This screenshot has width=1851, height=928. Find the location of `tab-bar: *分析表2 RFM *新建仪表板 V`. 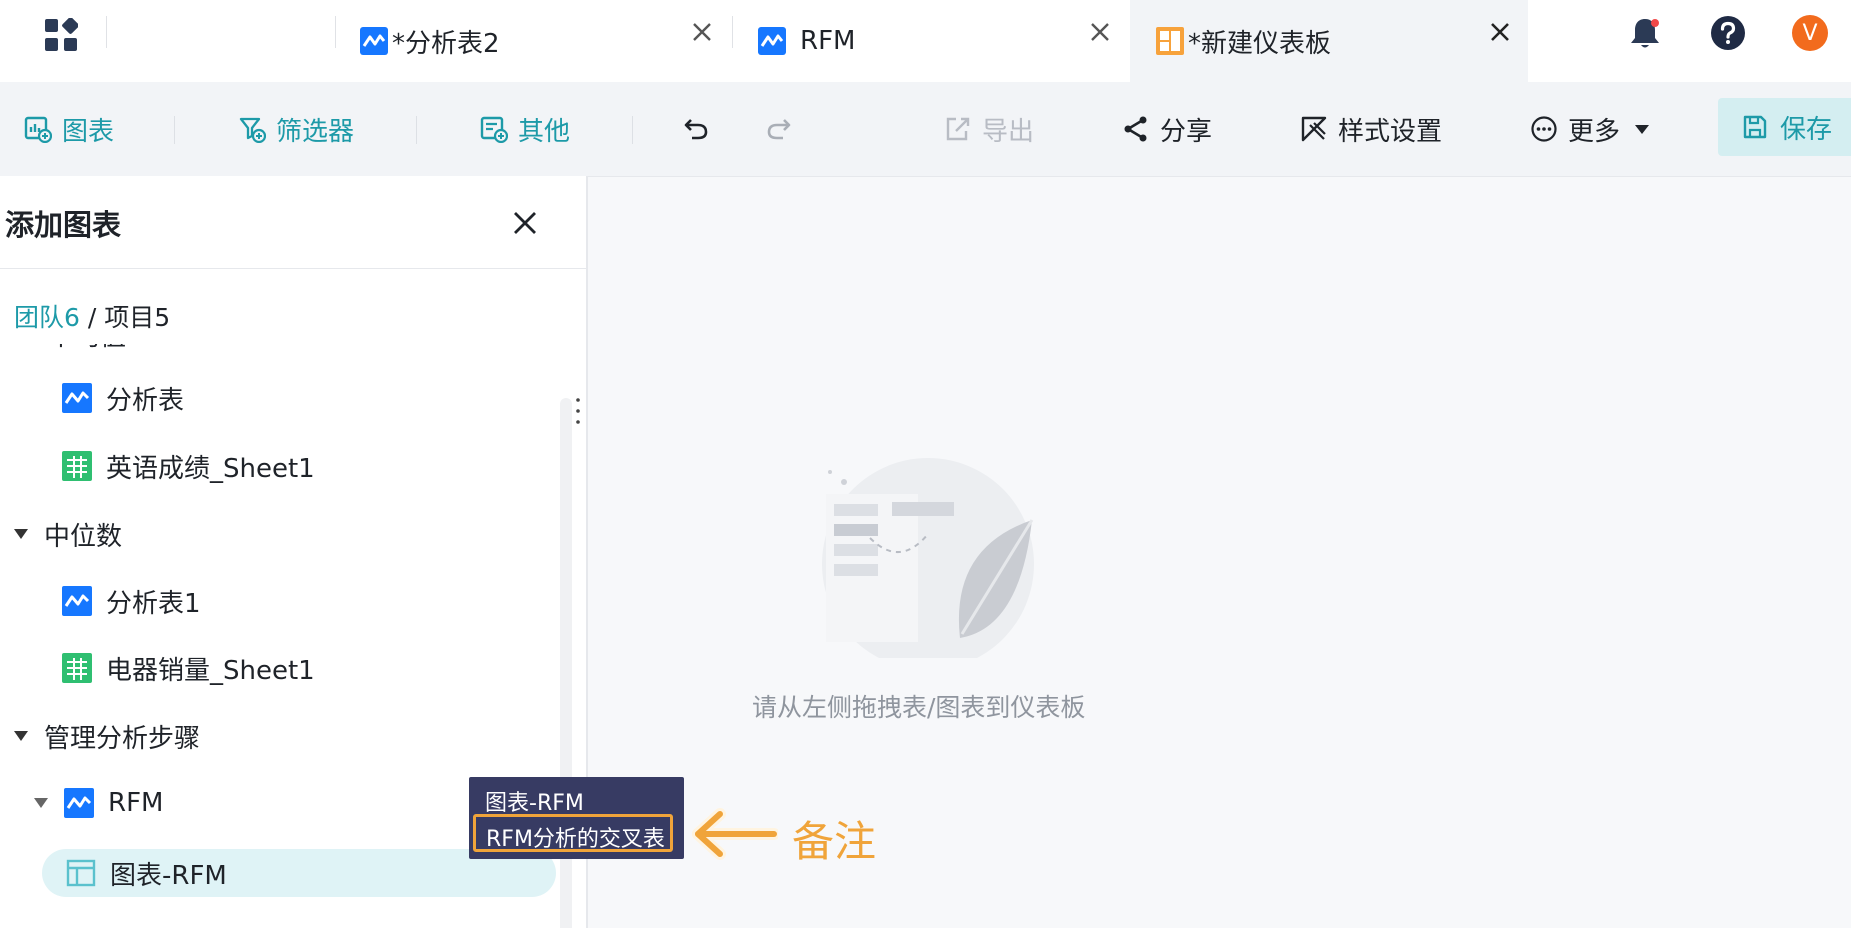

tab-bar: *分析表2 RFM *新建仪表板 V is located at coordinates (925, 41).